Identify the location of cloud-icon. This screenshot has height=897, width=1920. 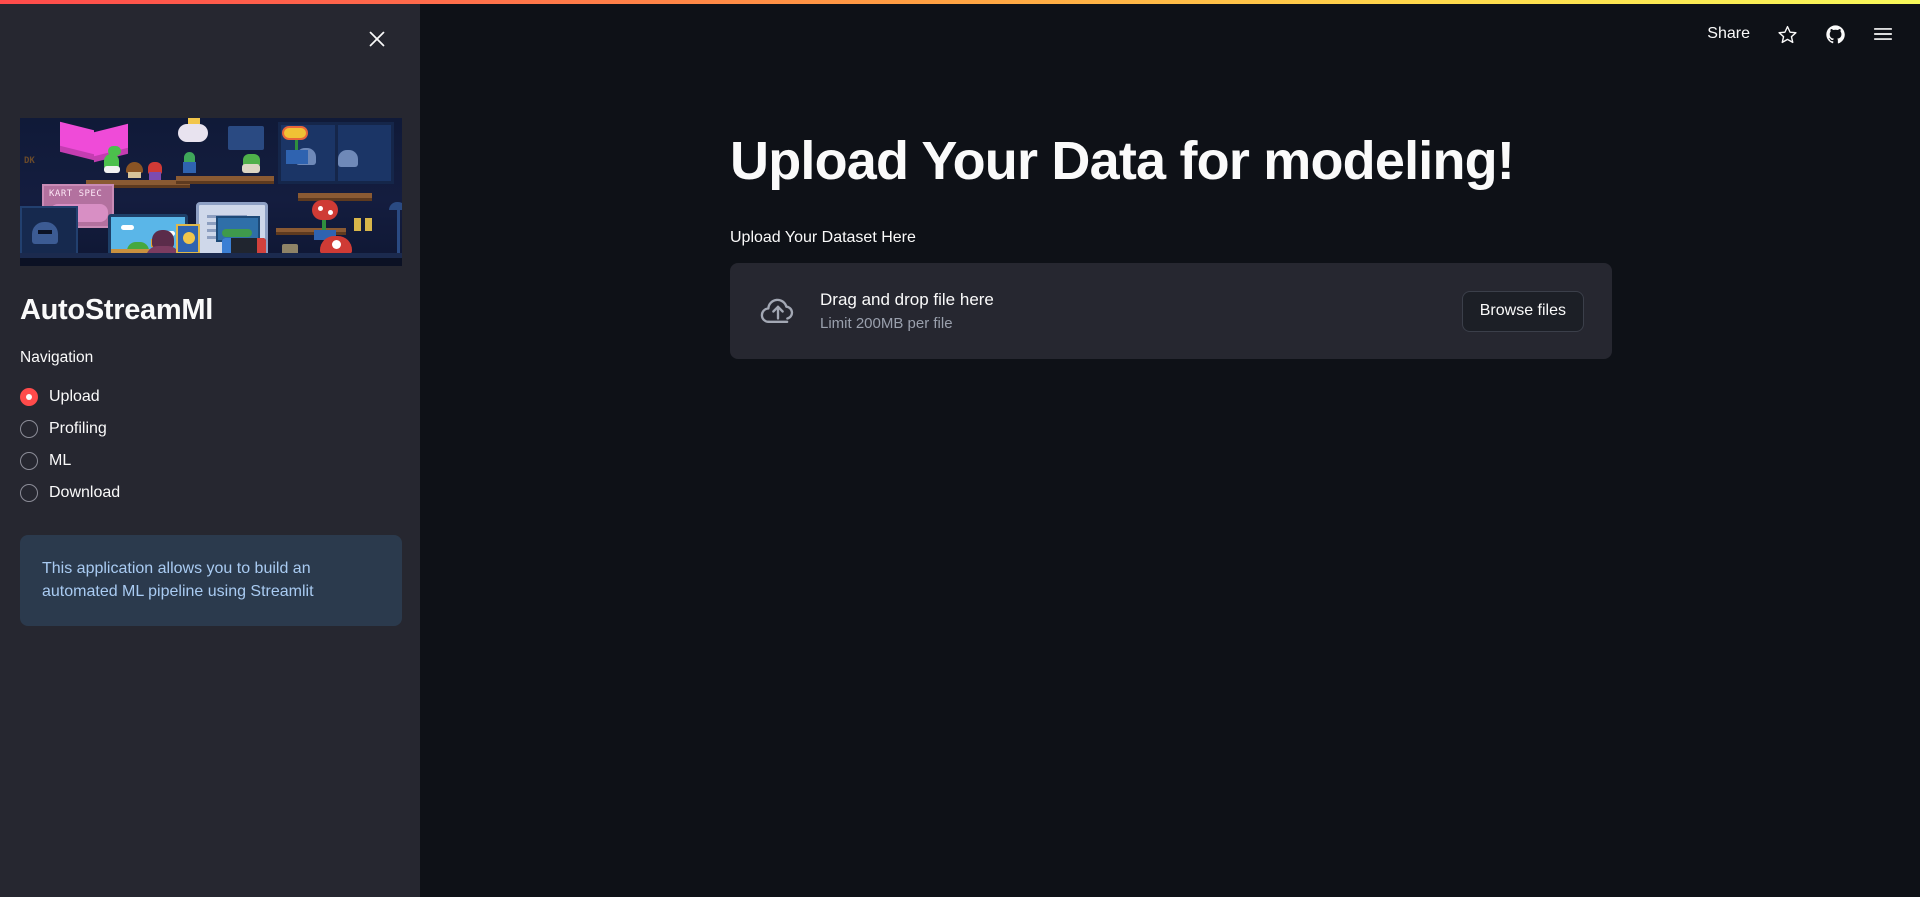
(193, 133).